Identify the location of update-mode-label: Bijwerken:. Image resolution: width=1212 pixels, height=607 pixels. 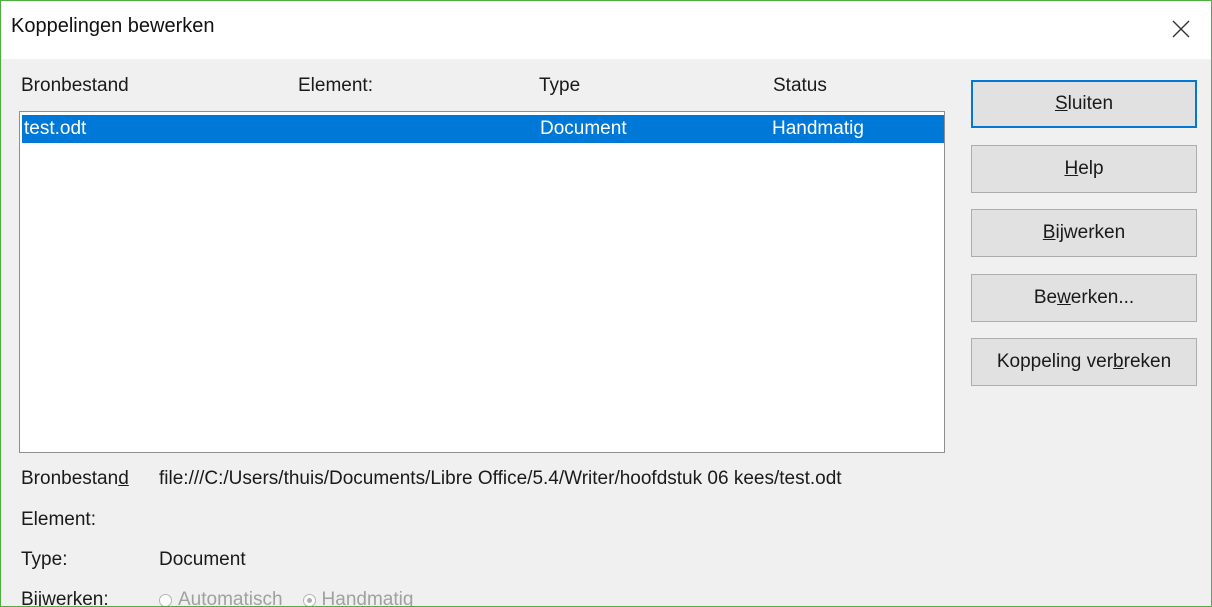
(65, 598).